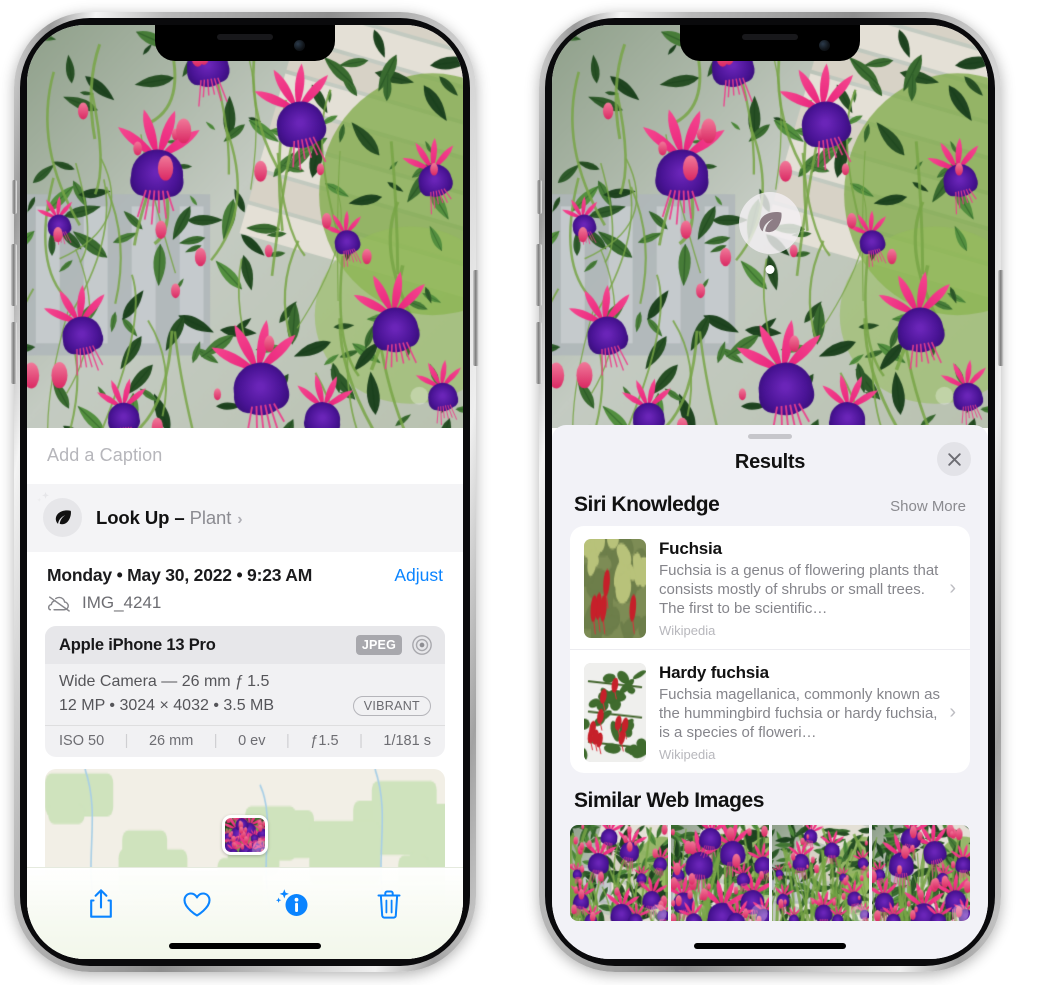 This screenshot has height=985, width=1055. What do you see at coordinates (245, 645) in the screenshot?
I see `camera-card-header: Apple iPhone 13 Pro JPEG` at bounding box center [245, 645].